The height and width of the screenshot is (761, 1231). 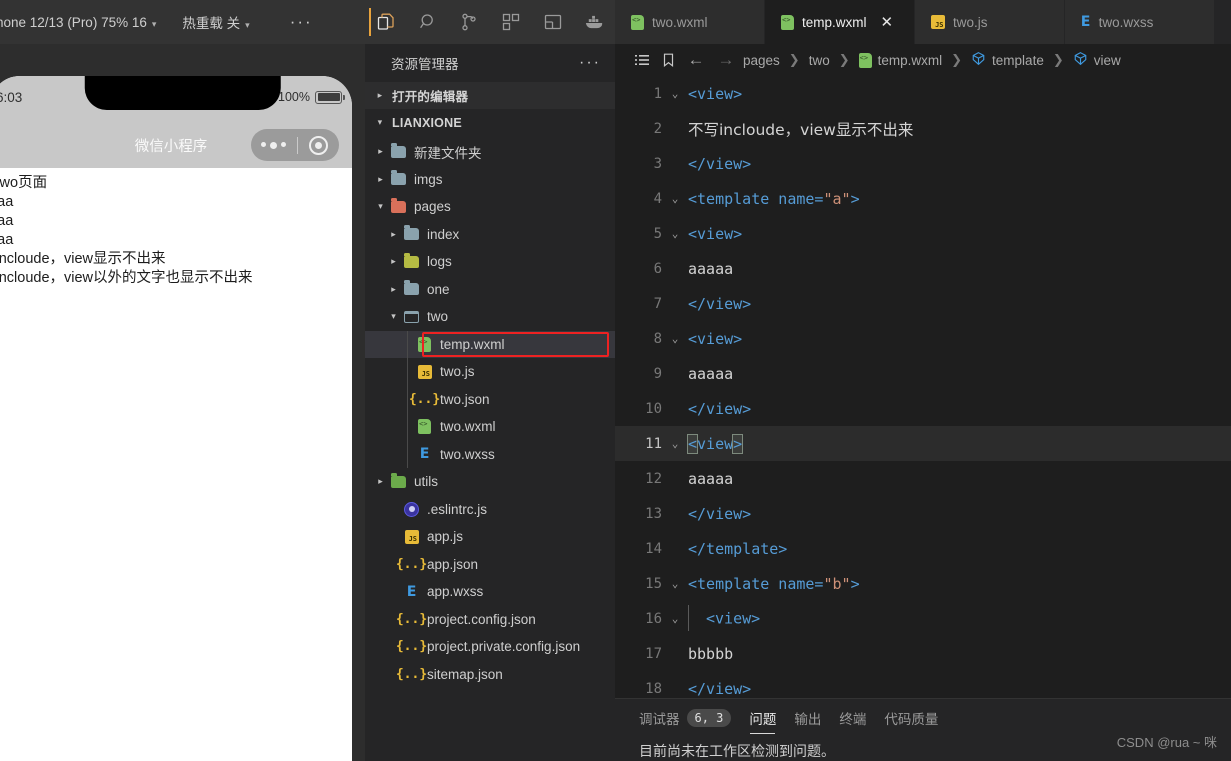 I want to click on breadcrumb-item-file: temp.wxml, so click(x=901, y=60).